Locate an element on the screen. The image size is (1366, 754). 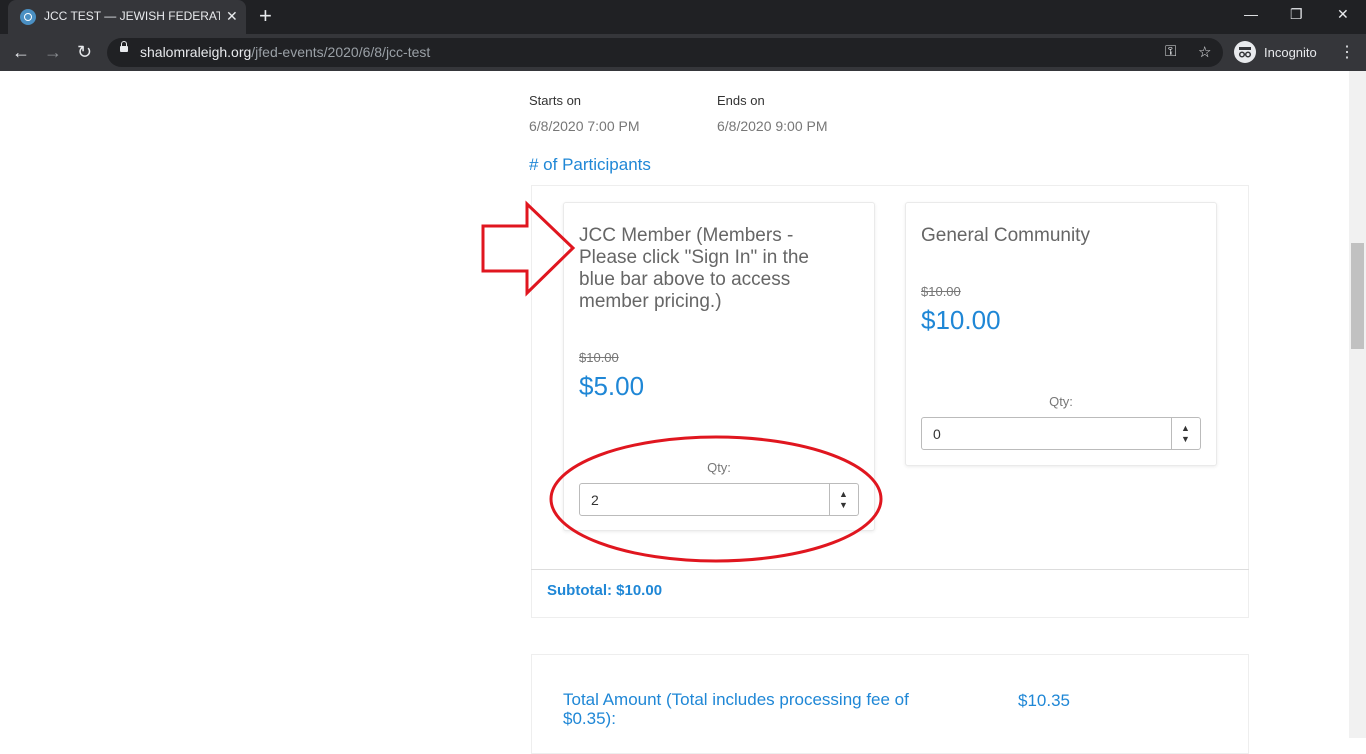
restore-icon: ❐ is located at coordinates (1296, 14).